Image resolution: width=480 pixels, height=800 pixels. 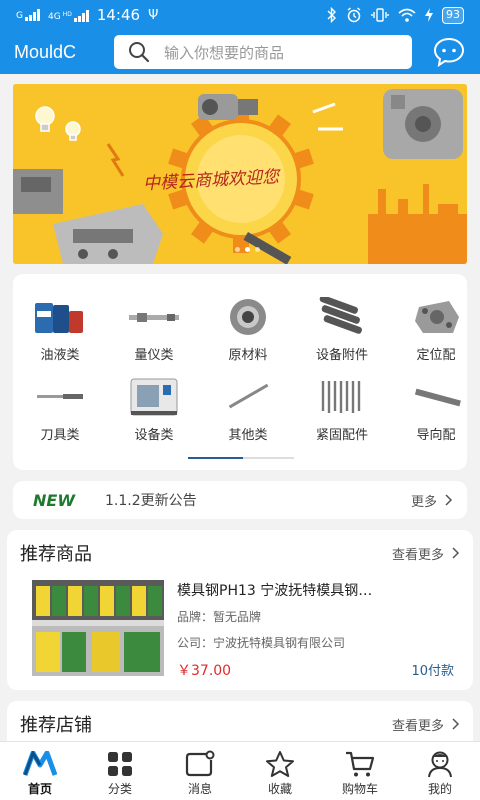 I want to click on tab-label: 消息, so click(x=199, y=789).